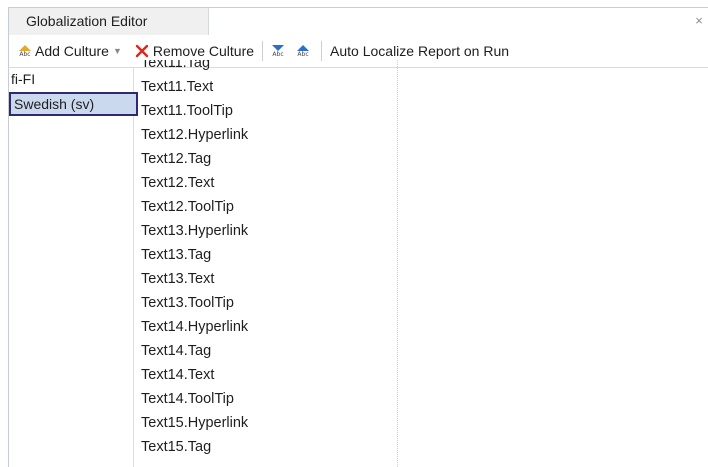 This screenshot has height=467, width=708. What do you see at coordinates (358, 21) in the screenshot?
I see `editor-title-bar: Globalization Editor ×` at bounding box center [358, 21].